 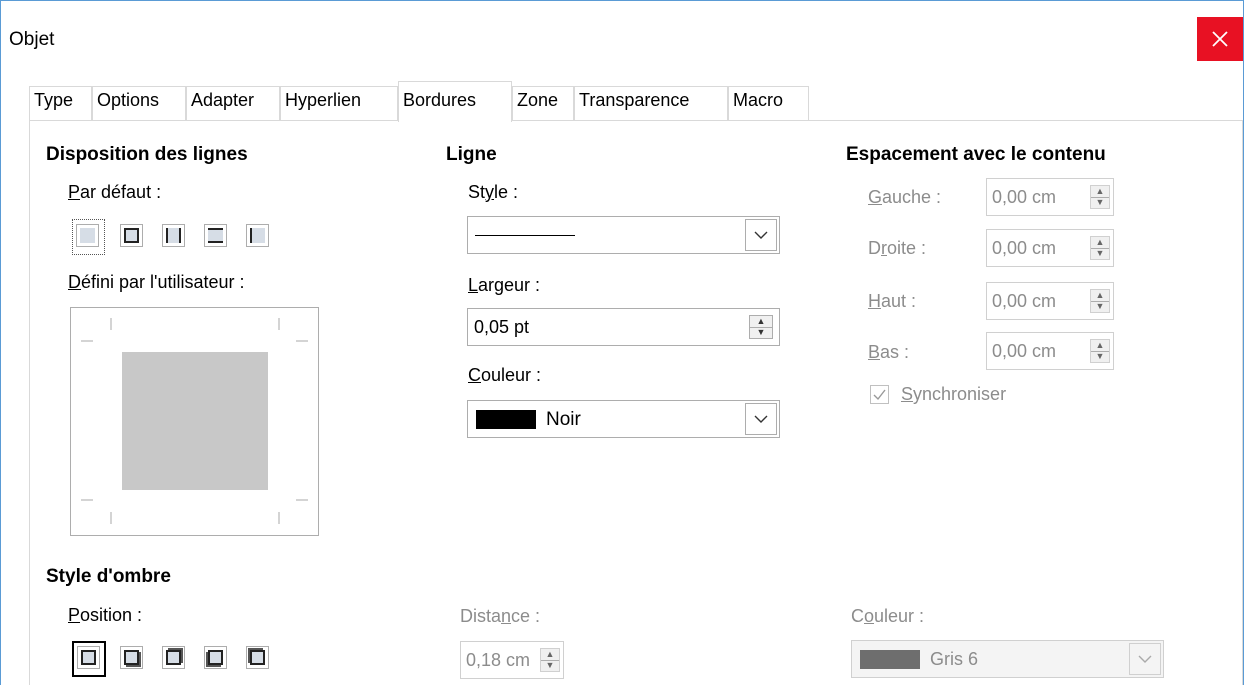 I want to click on shadow-color-dropdown-button, so click(x=1145, y=659).